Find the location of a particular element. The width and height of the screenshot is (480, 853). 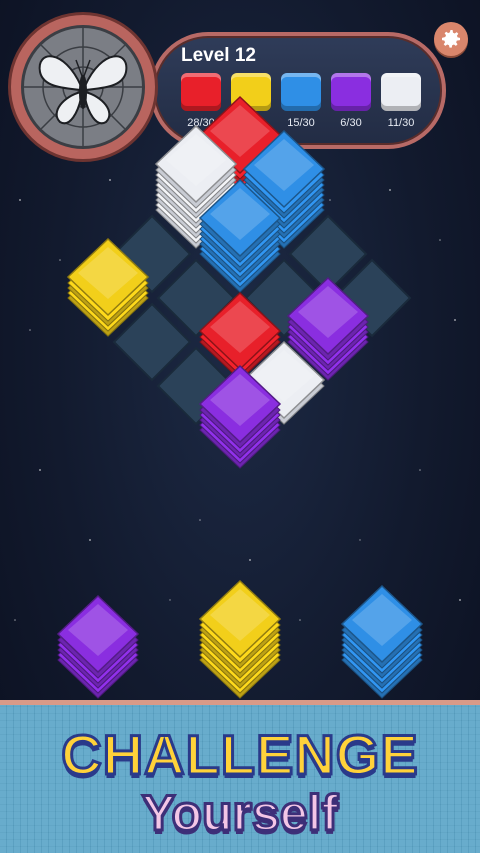

banner-title: CHALLENGE is located at coordinates (239, 755).